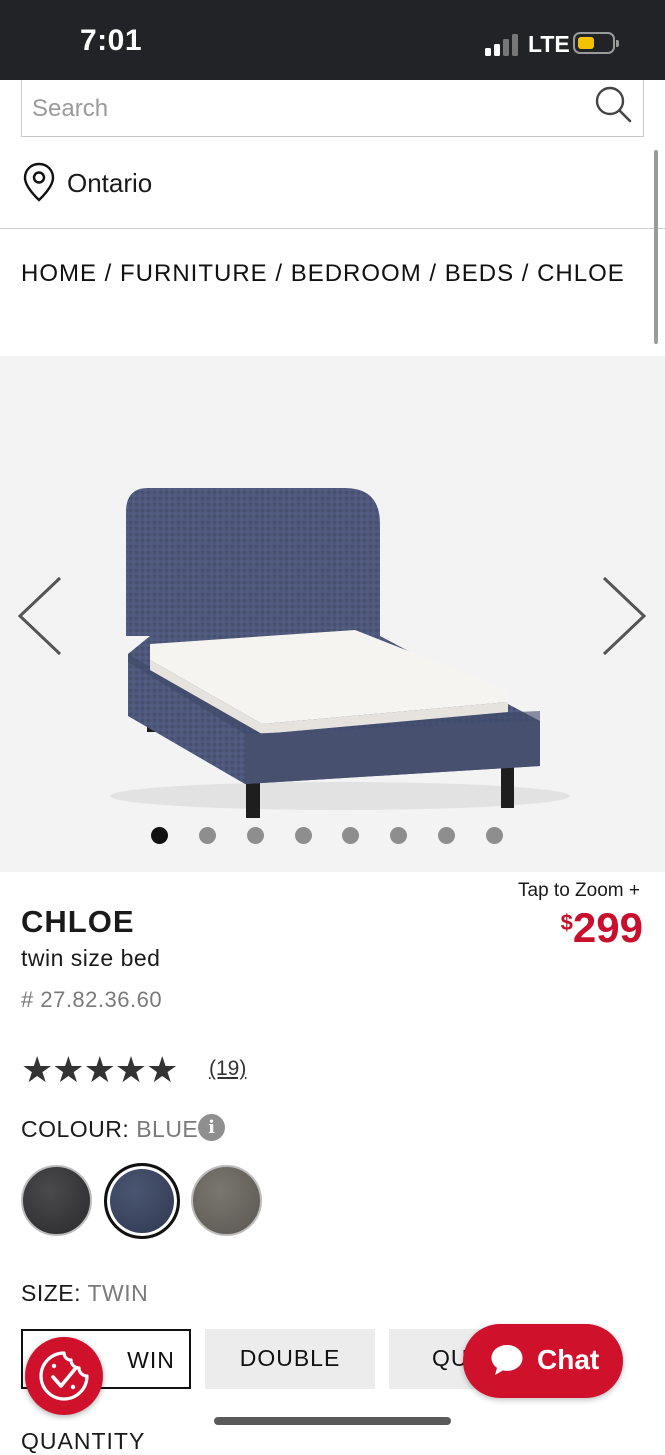  What do you see at coordinates (92, 999) in the screenshot?
I see `product-sku: # 27.82.36.60` at bounding box center [92, 999].